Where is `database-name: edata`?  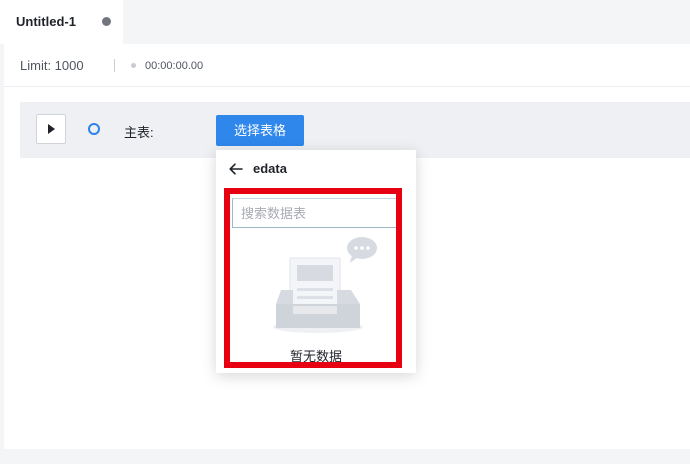
database-name: edata is located at coordinates (270, 168).